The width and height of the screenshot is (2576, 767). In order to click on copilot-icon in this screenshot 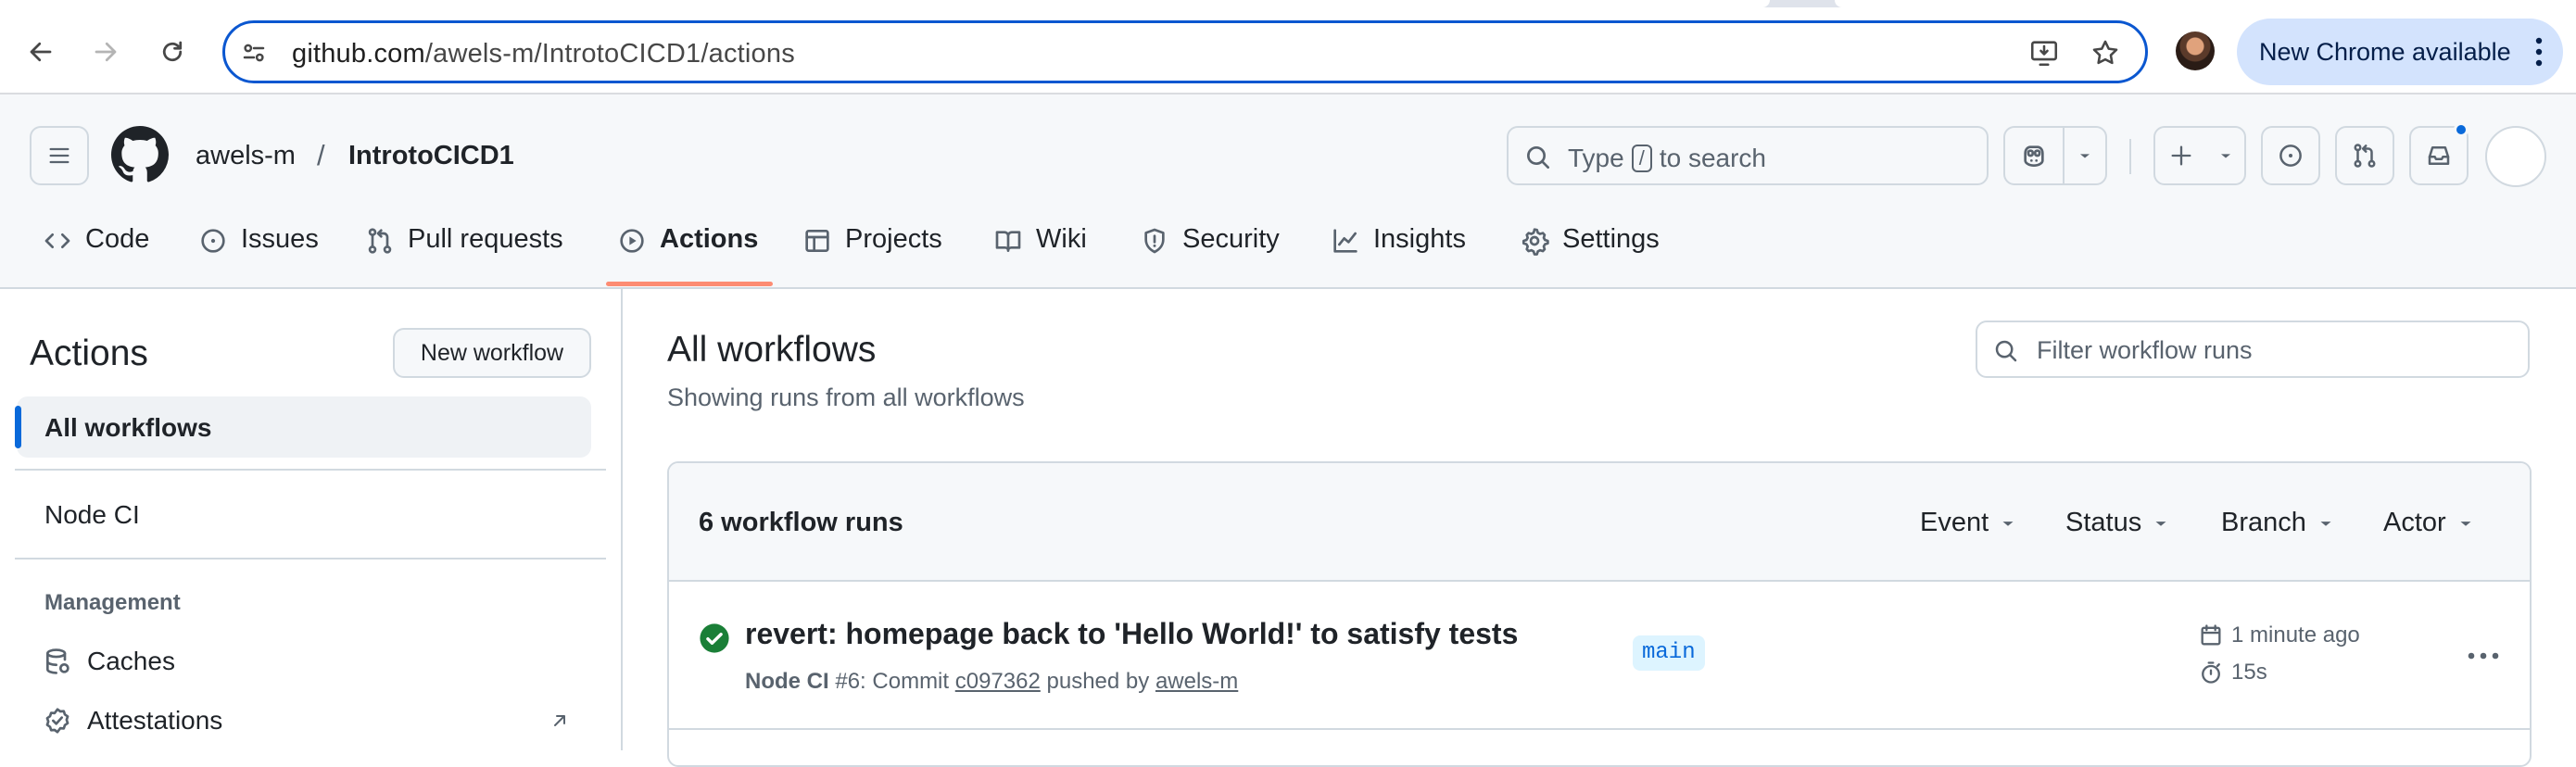, I will do `click(2035, 155)`.